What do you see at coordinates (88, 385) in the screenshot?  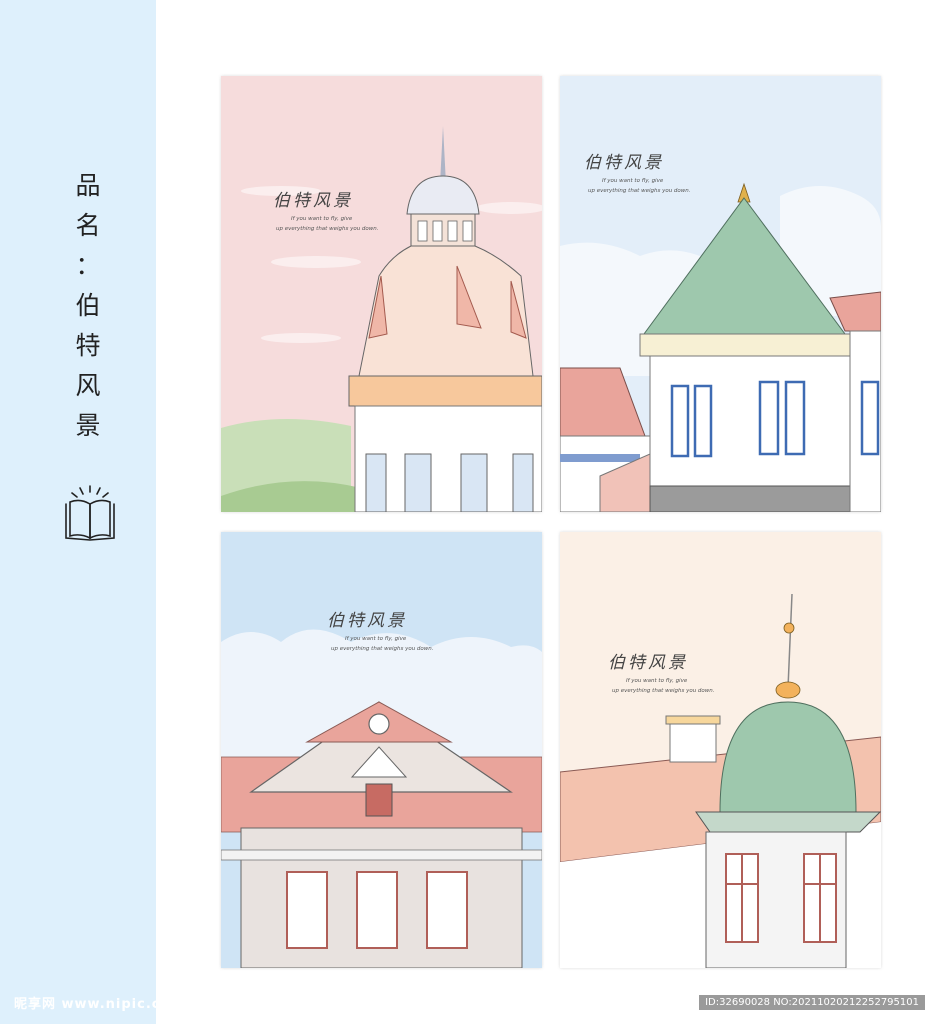 I see `title-char: 风` at bounding box center [88, 385].